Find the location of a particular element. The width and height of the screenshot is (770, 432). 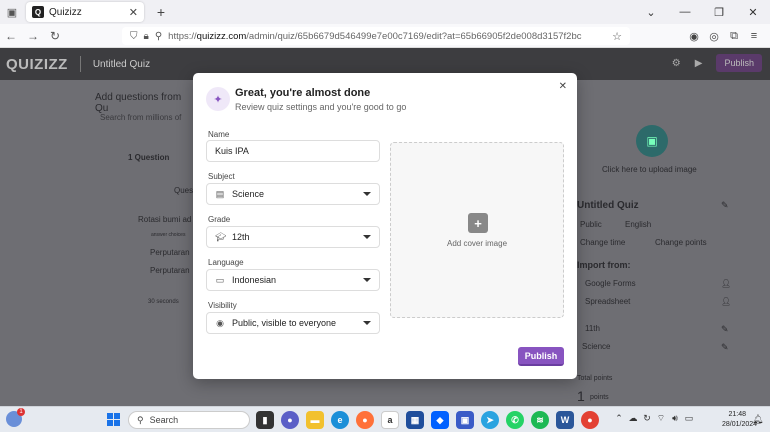

edit-subject-icon: ✎ is located at coordinates (725, 347).